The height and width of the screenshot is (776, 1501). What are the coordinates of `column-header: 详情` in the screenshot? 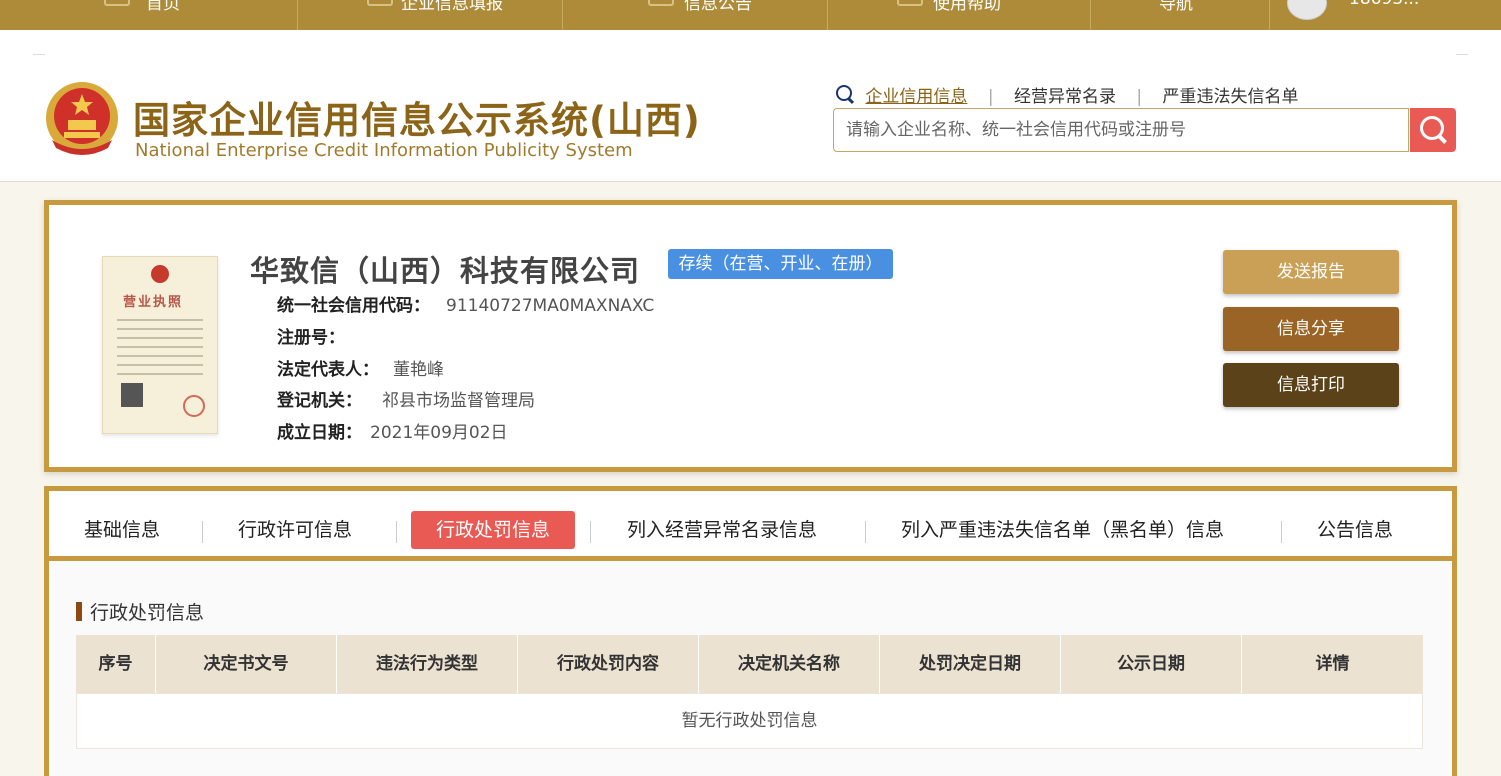 It's located at (1332, 664).